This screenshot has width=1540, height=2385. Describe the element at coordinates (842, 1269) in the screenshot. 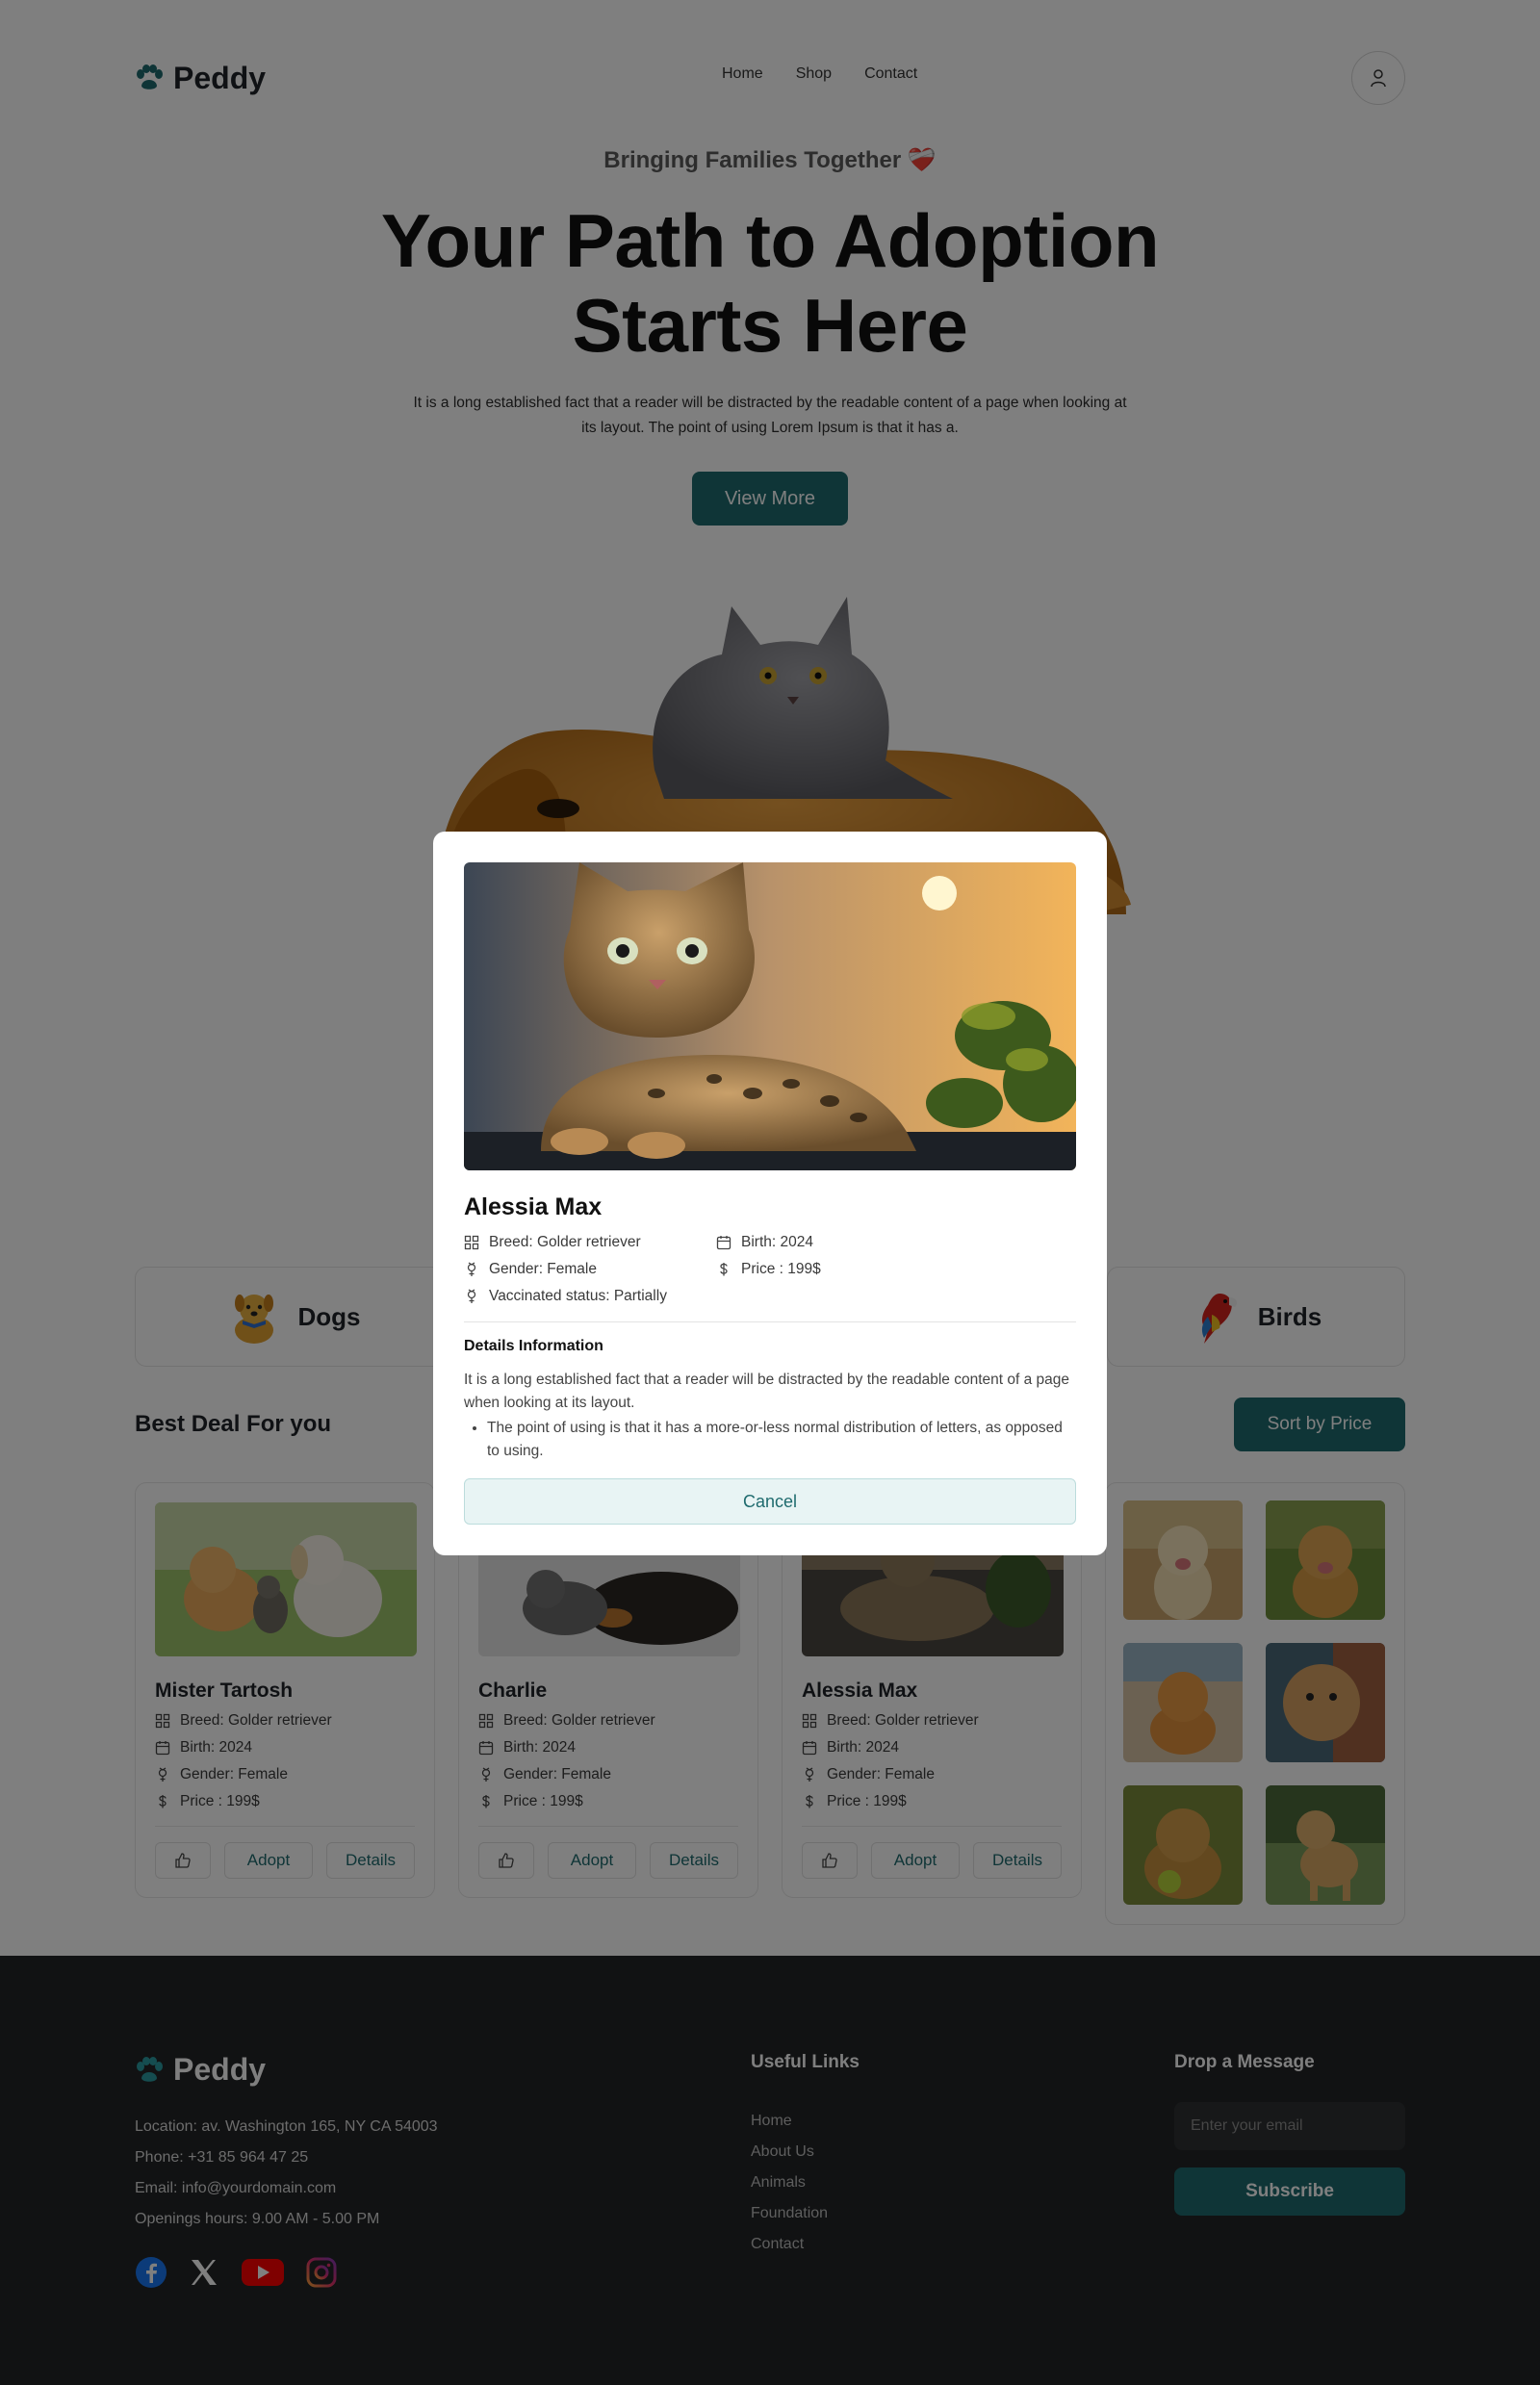

I see `modal-price: Price : 199$` at that location.